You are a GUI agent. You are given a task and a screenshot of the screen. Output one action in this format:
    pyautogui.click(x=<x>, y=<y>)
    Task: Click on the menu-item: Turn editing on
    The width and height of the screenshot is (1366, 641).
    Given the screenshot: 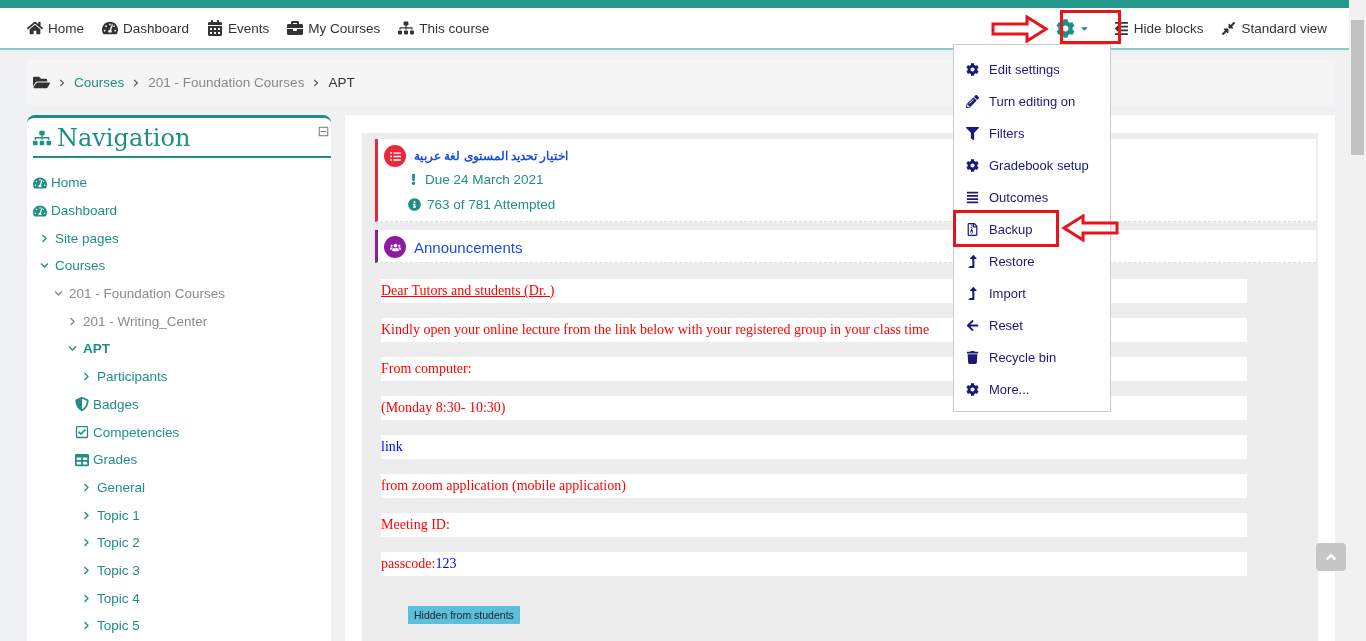 What is the action you would take?
    pyautogui.click(x=1020, y=101)
    